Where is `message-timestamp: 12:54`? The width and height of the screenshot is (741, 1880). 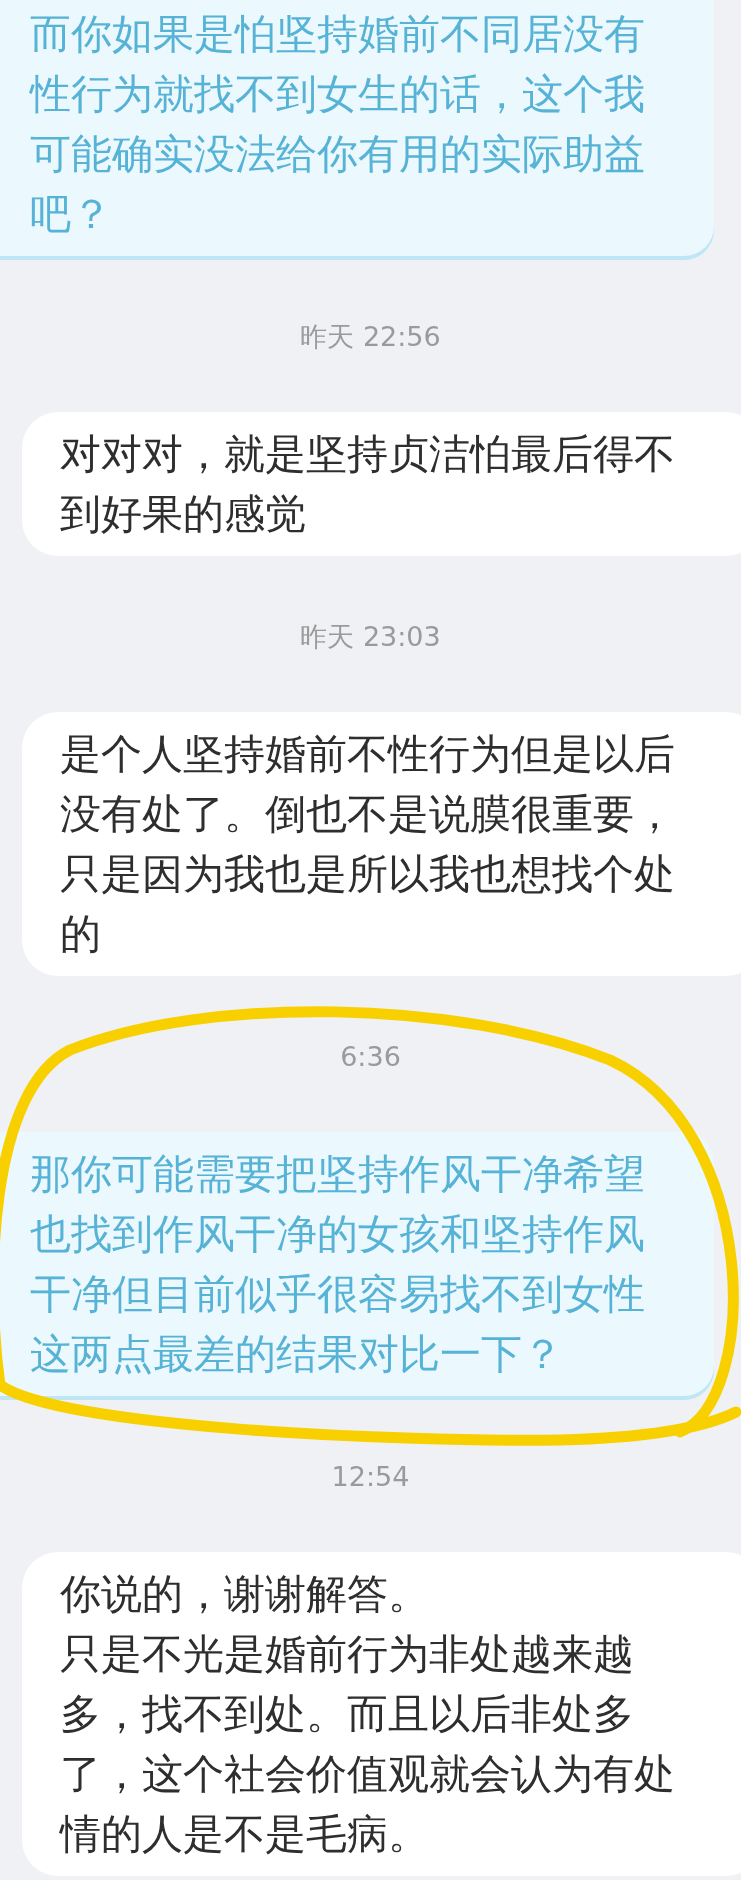 message-timestamp: 12:54 is located at coordinates (370, 1477).